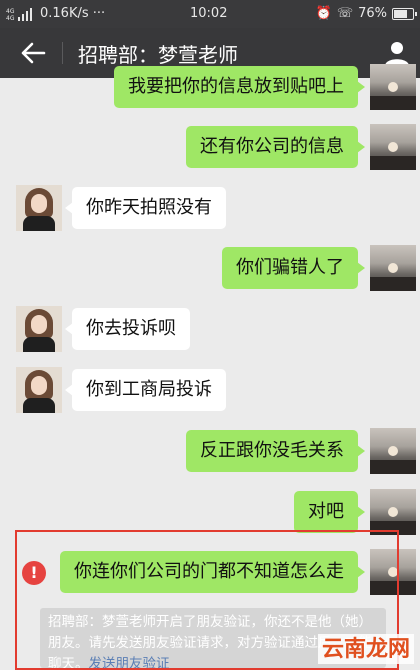 This screenshot has width=420, height=670. What do you see at coordinates (275, 451) in the screenshot?
I see `message-bubble-sent: 反正跟你没毛关系` at bounding box center [275, 451].